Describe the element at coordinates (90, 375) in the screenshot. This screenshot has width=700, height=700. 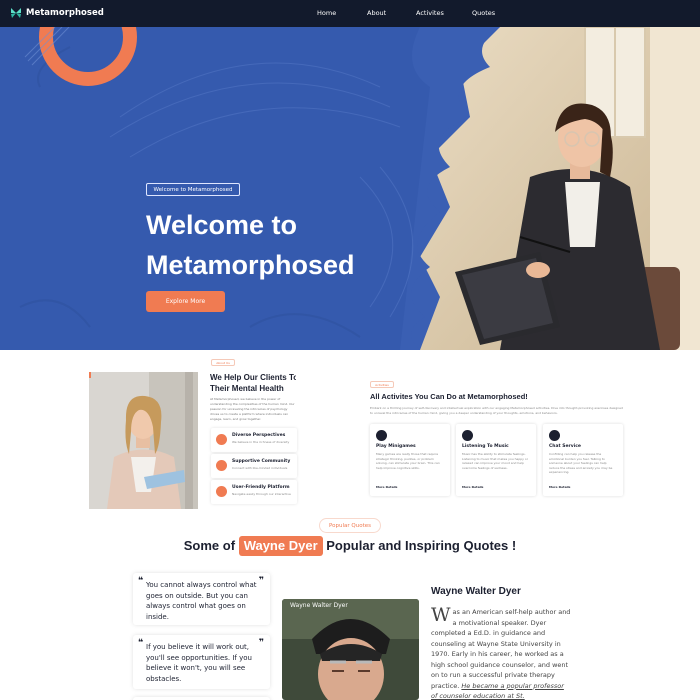
I see `photo-accent` at that location.